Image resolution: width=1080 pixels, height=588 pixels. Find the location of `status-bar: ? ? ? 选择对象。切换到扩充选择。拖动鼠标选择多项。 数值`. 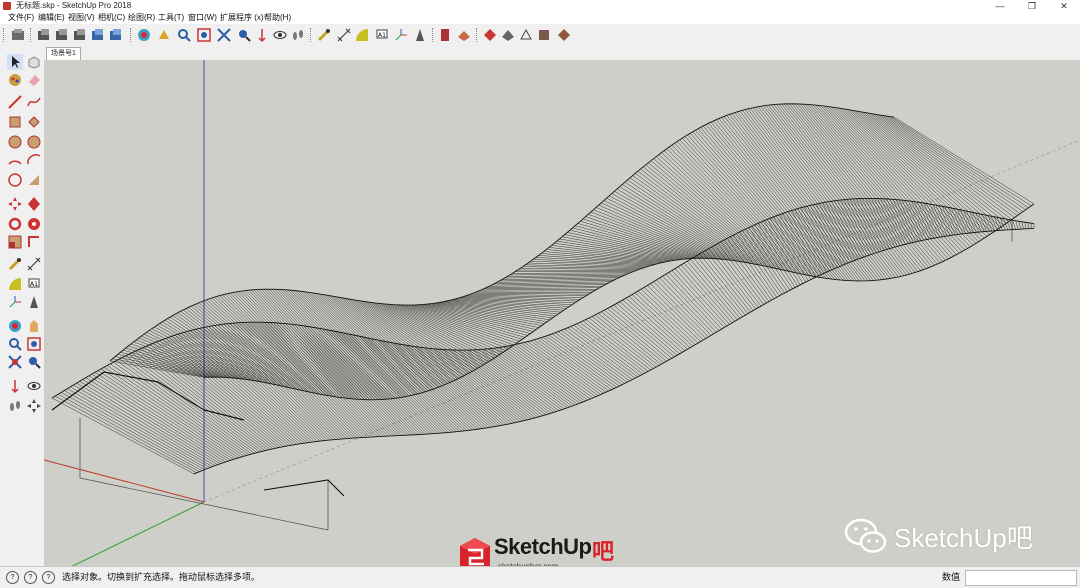

status-bar: ? ? ? 选择对象。切换到扩充选择。拖动鼠标选择多项。 数值 is located at coordinates (540, 577).